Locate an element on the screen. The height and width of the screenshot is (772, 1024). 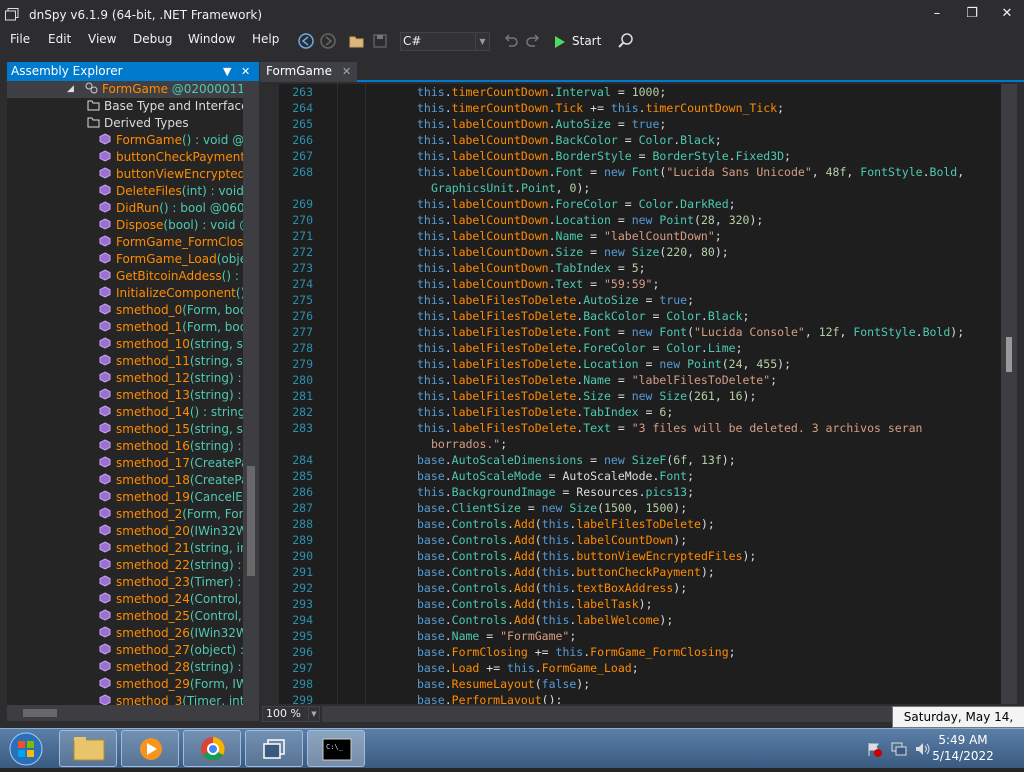
taskbar-explorer-button is located at coordinates (88, 748).